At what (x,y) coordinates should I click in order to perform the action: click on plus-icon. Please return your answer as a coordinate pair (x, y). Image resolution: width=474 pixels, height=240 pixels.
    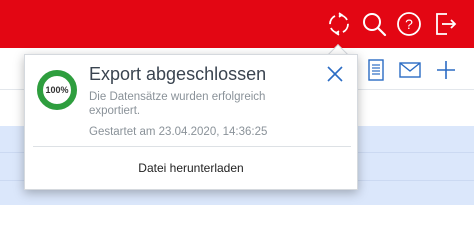
    Looking at the image, I should click on (446, 70).